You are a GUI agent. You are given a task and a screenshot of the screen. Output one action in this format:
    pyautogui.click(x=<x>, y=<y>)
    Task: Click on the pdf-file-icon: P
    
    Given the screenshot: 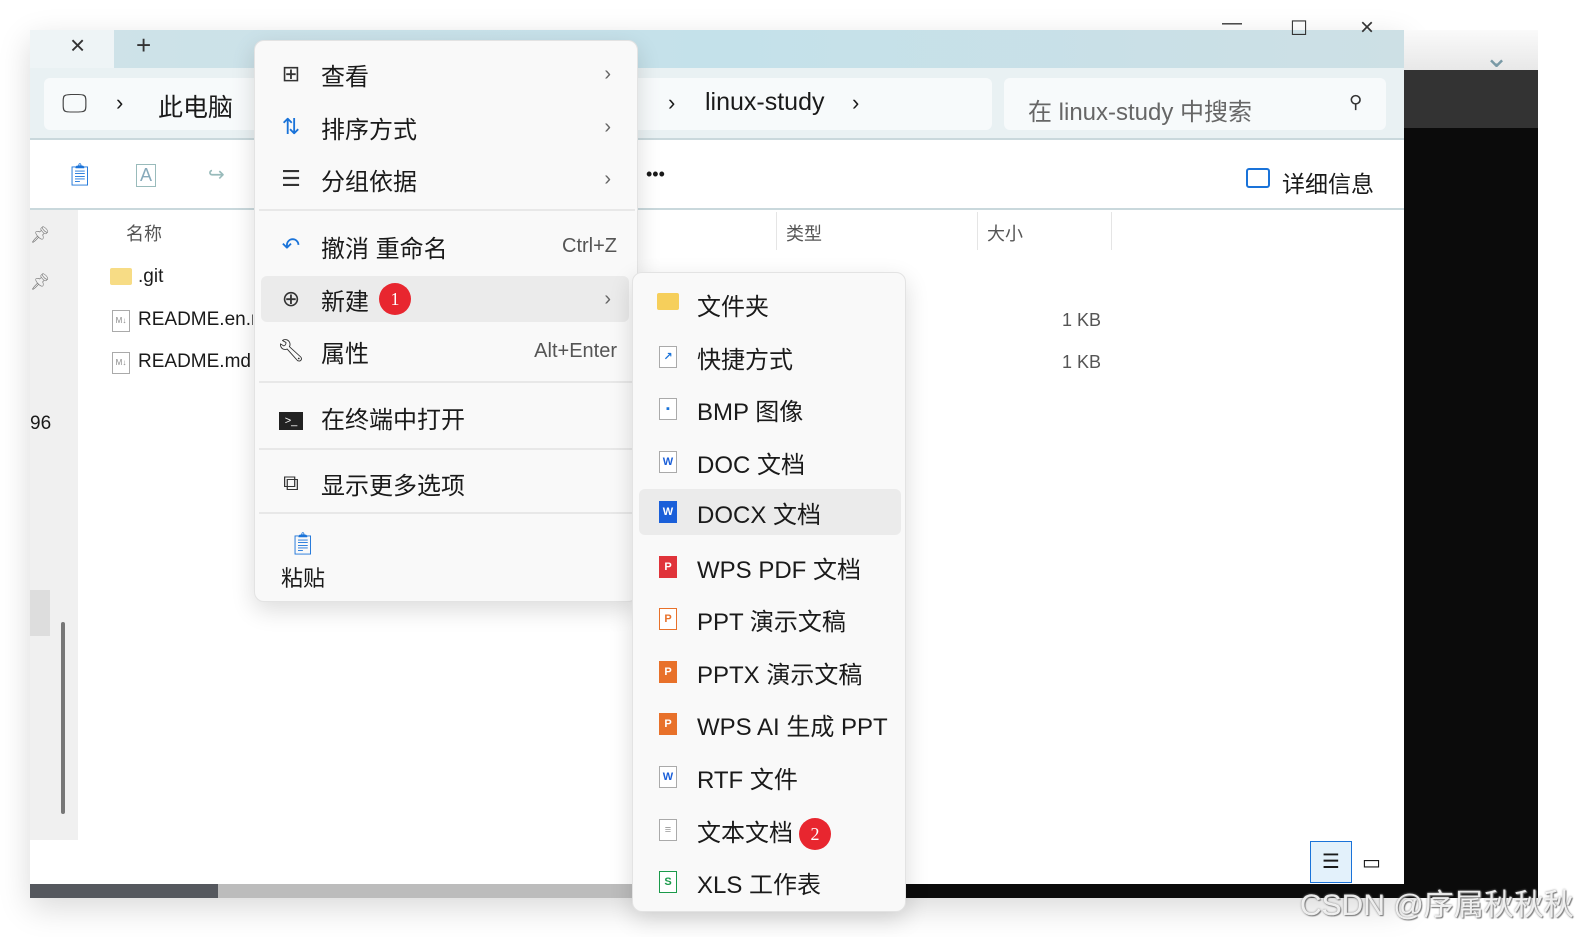 What is the action you would take?
    pyautogui.click(x=668, y=567)
    